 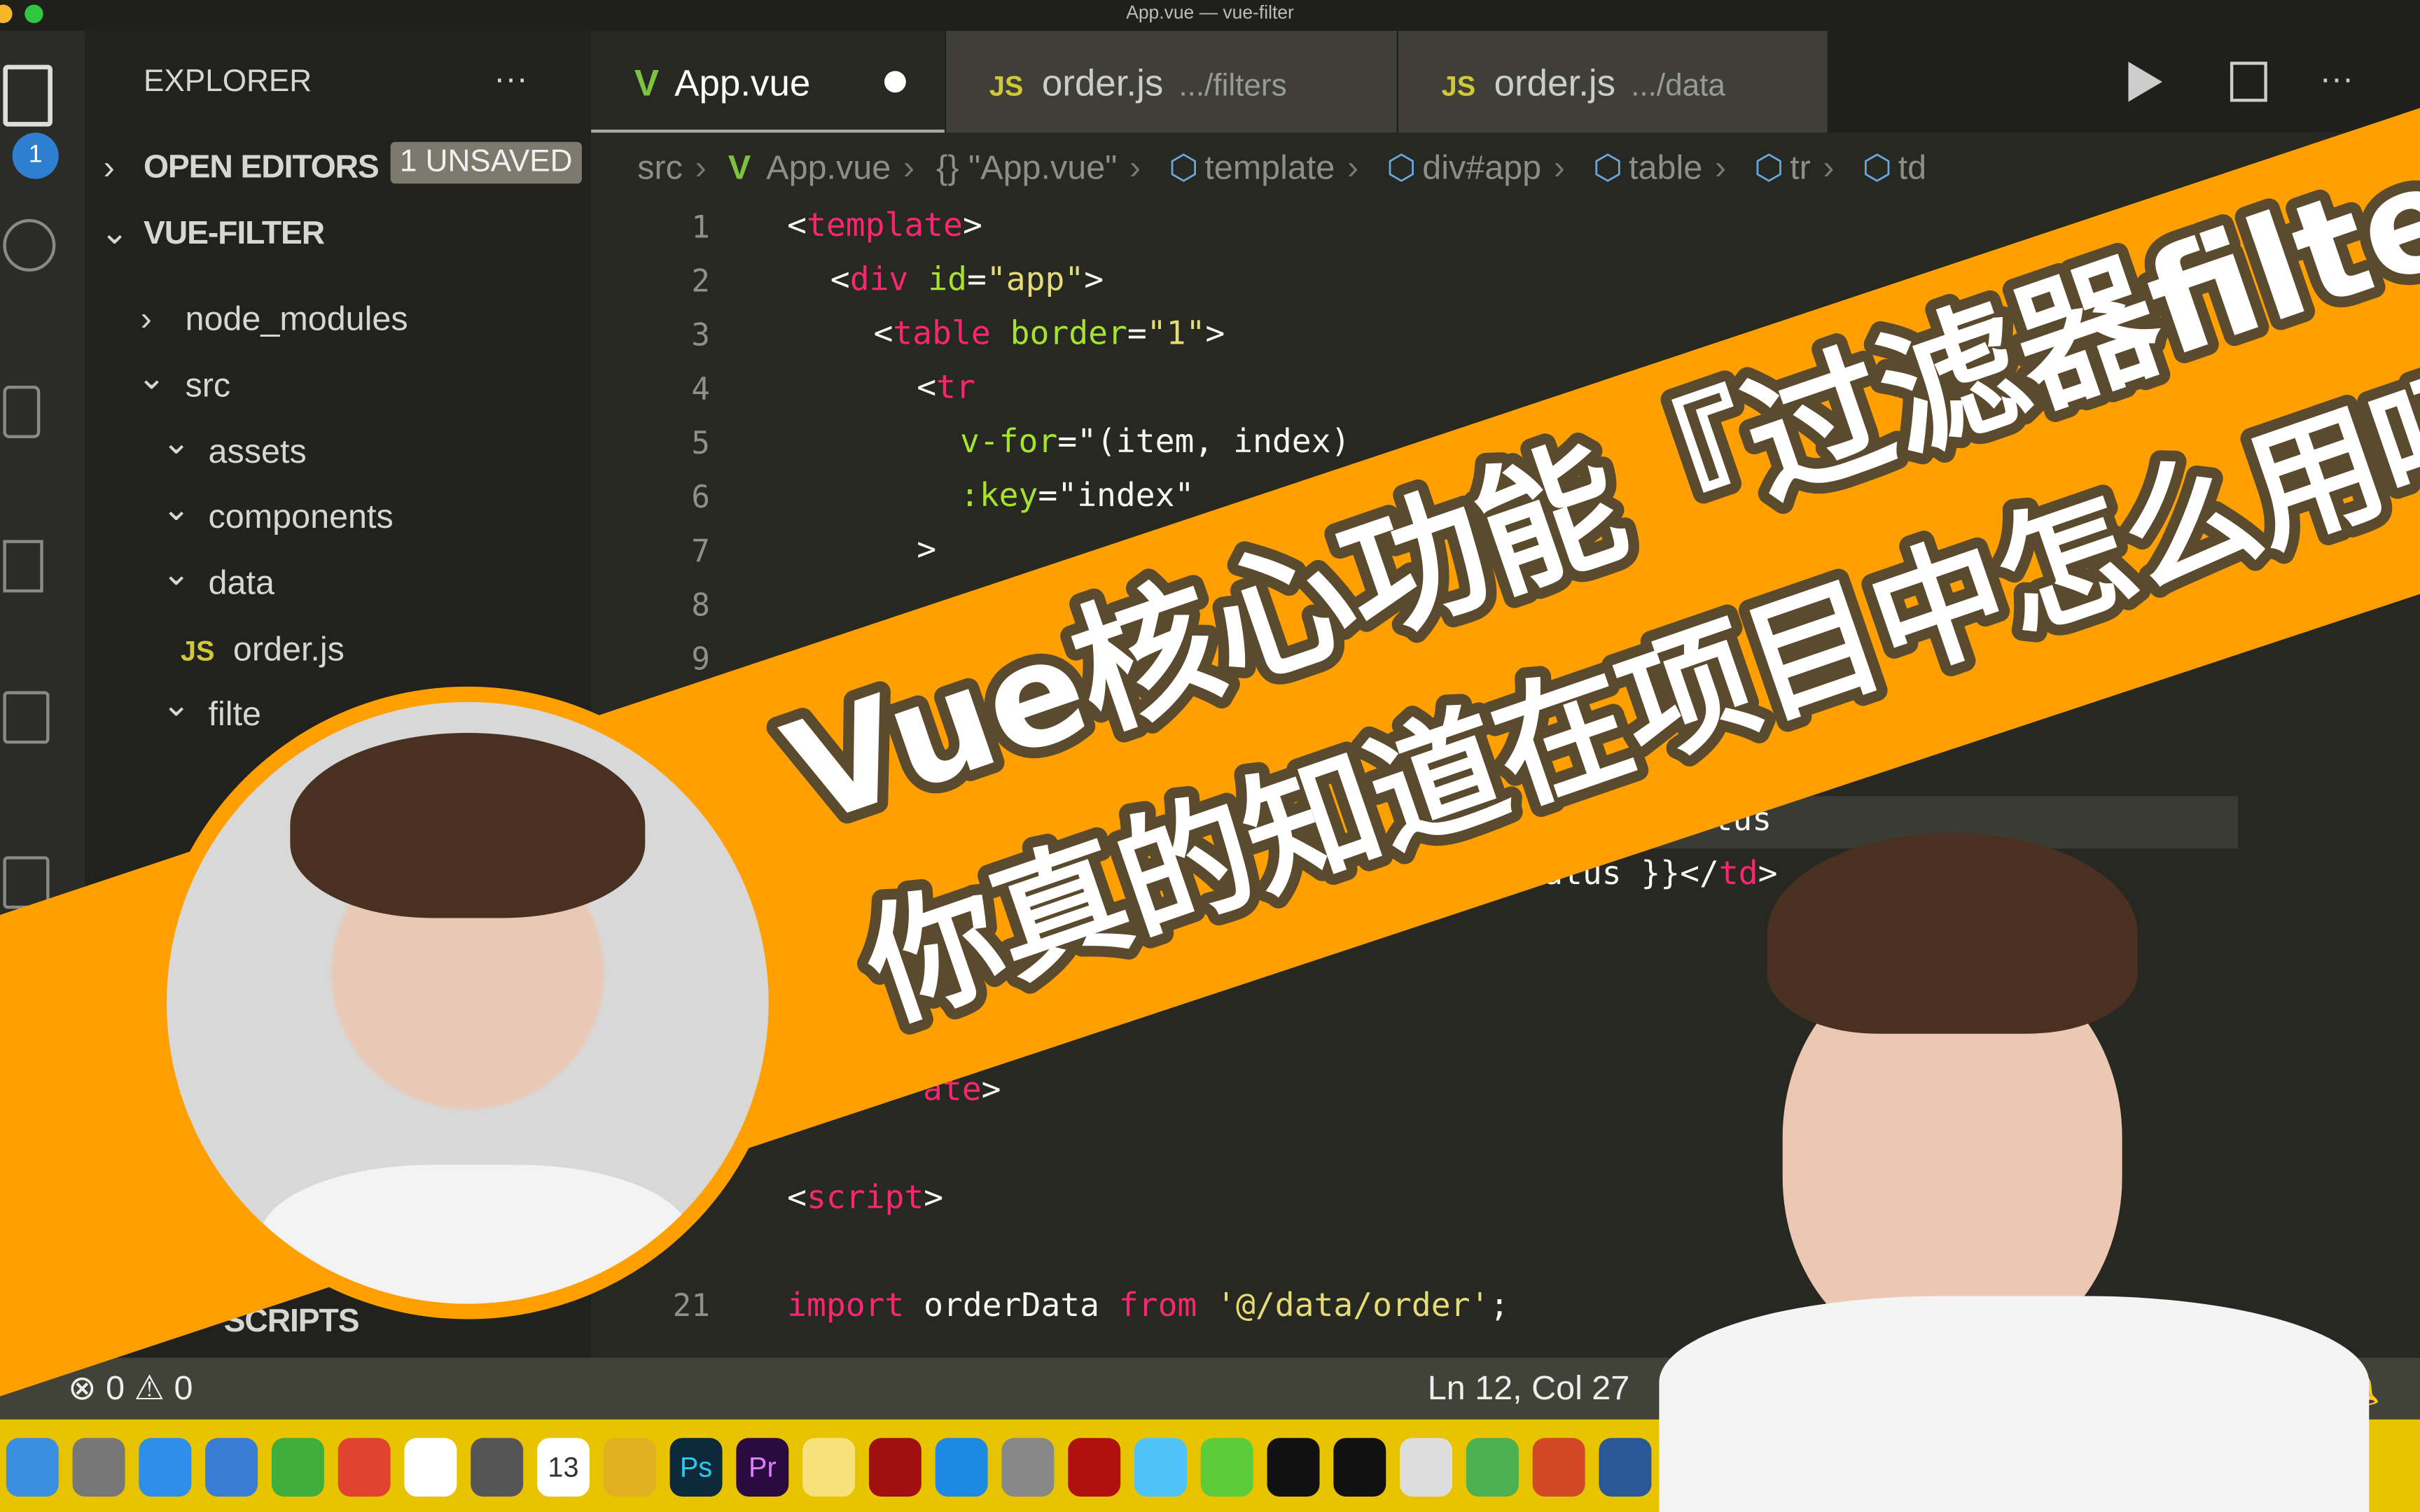 What do you see at coordinates (2014, 1172) in the screenshot?
I see `presenter-overlay` at bounding box center [2014, 1172].